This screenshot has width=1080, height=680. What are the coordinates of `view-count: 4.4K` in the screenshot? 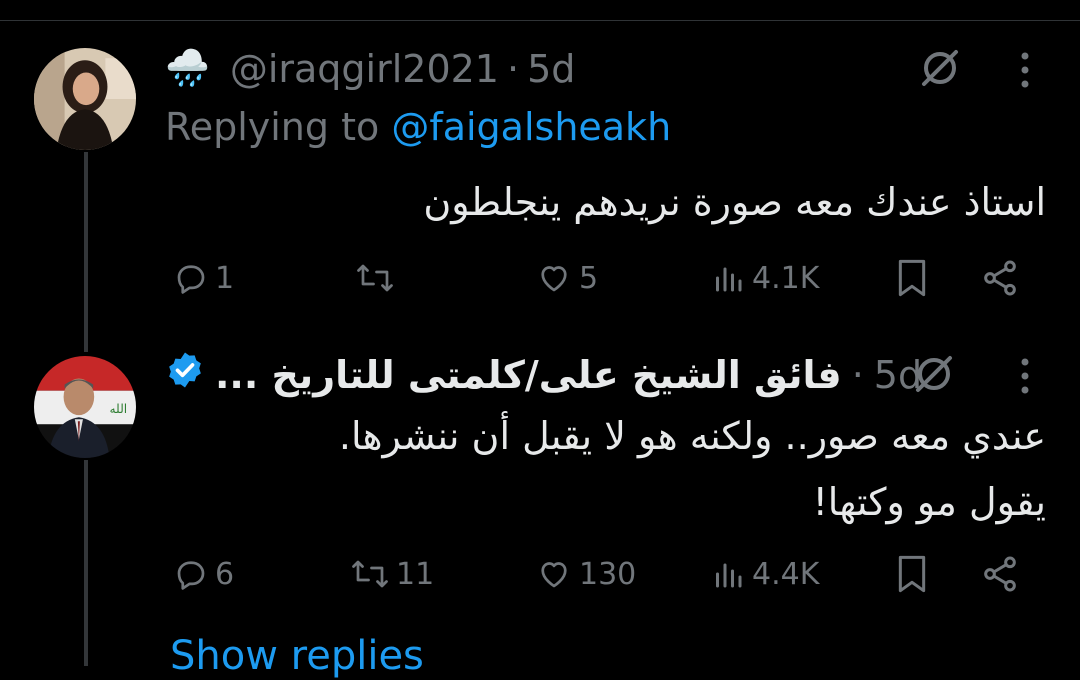 It's located at (786, 574).